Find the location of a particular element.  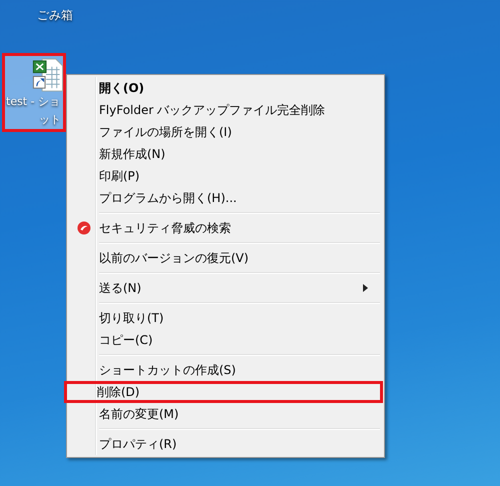

menu-item: 新規作成(N) is located at coordinates (225, 154).